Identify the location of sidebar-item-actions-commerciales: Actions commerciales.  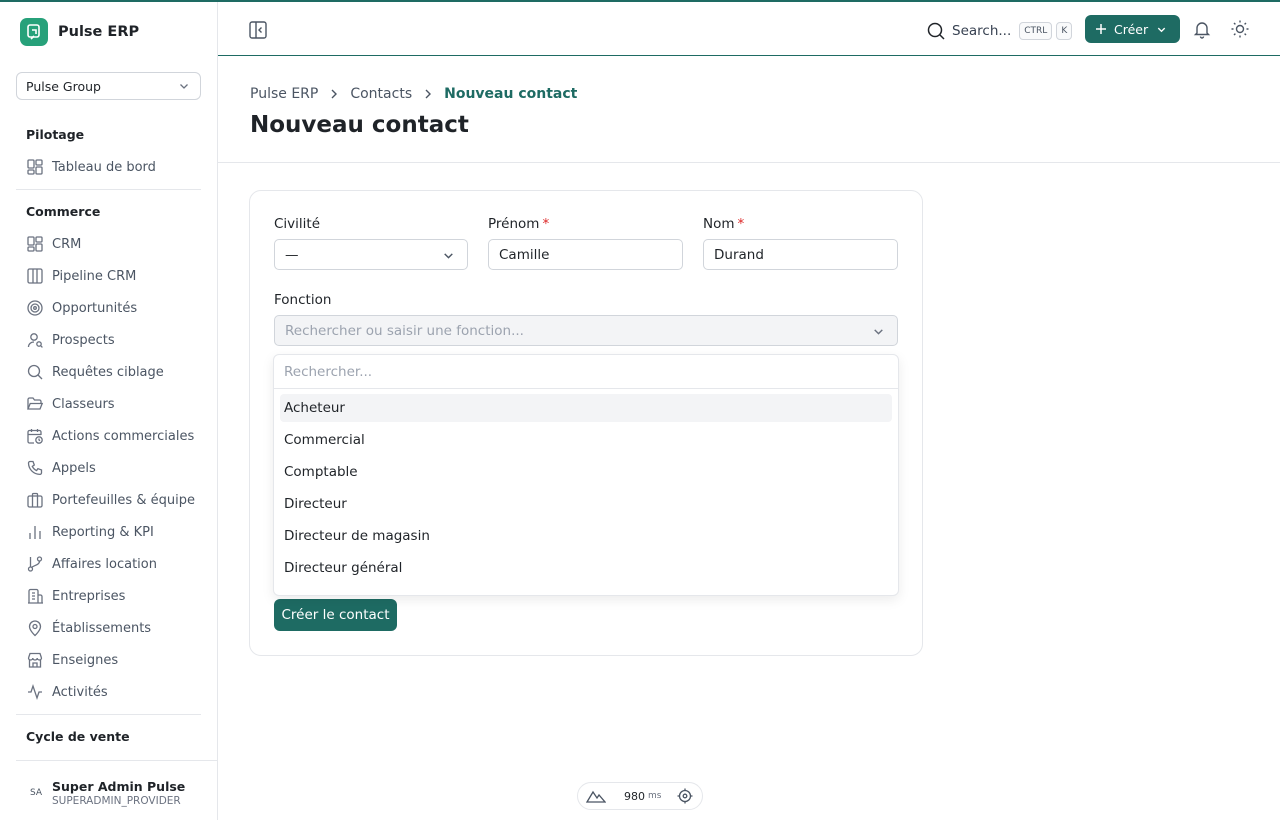
(110, 436).